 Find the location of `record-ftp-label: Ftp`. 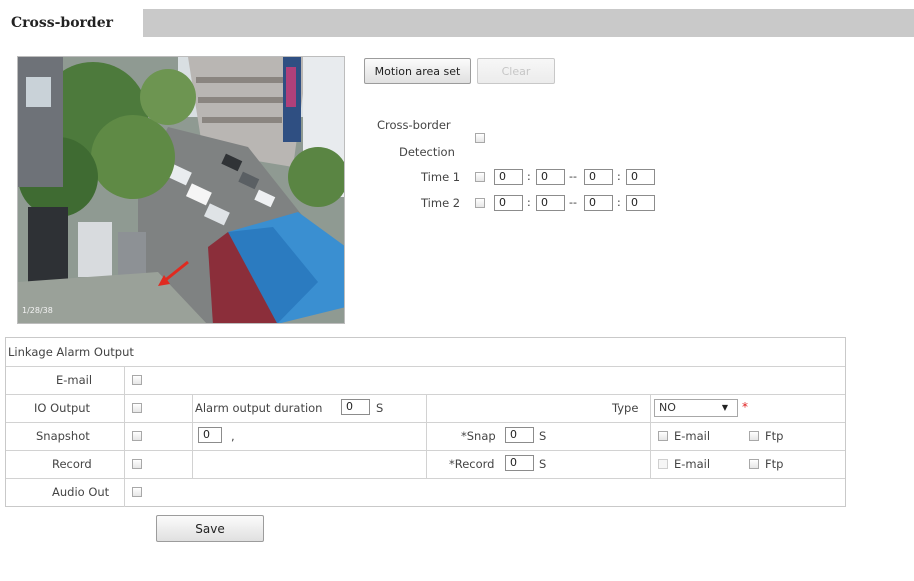

record-ftp-label: Ftp is located at coordinates (774, 464).